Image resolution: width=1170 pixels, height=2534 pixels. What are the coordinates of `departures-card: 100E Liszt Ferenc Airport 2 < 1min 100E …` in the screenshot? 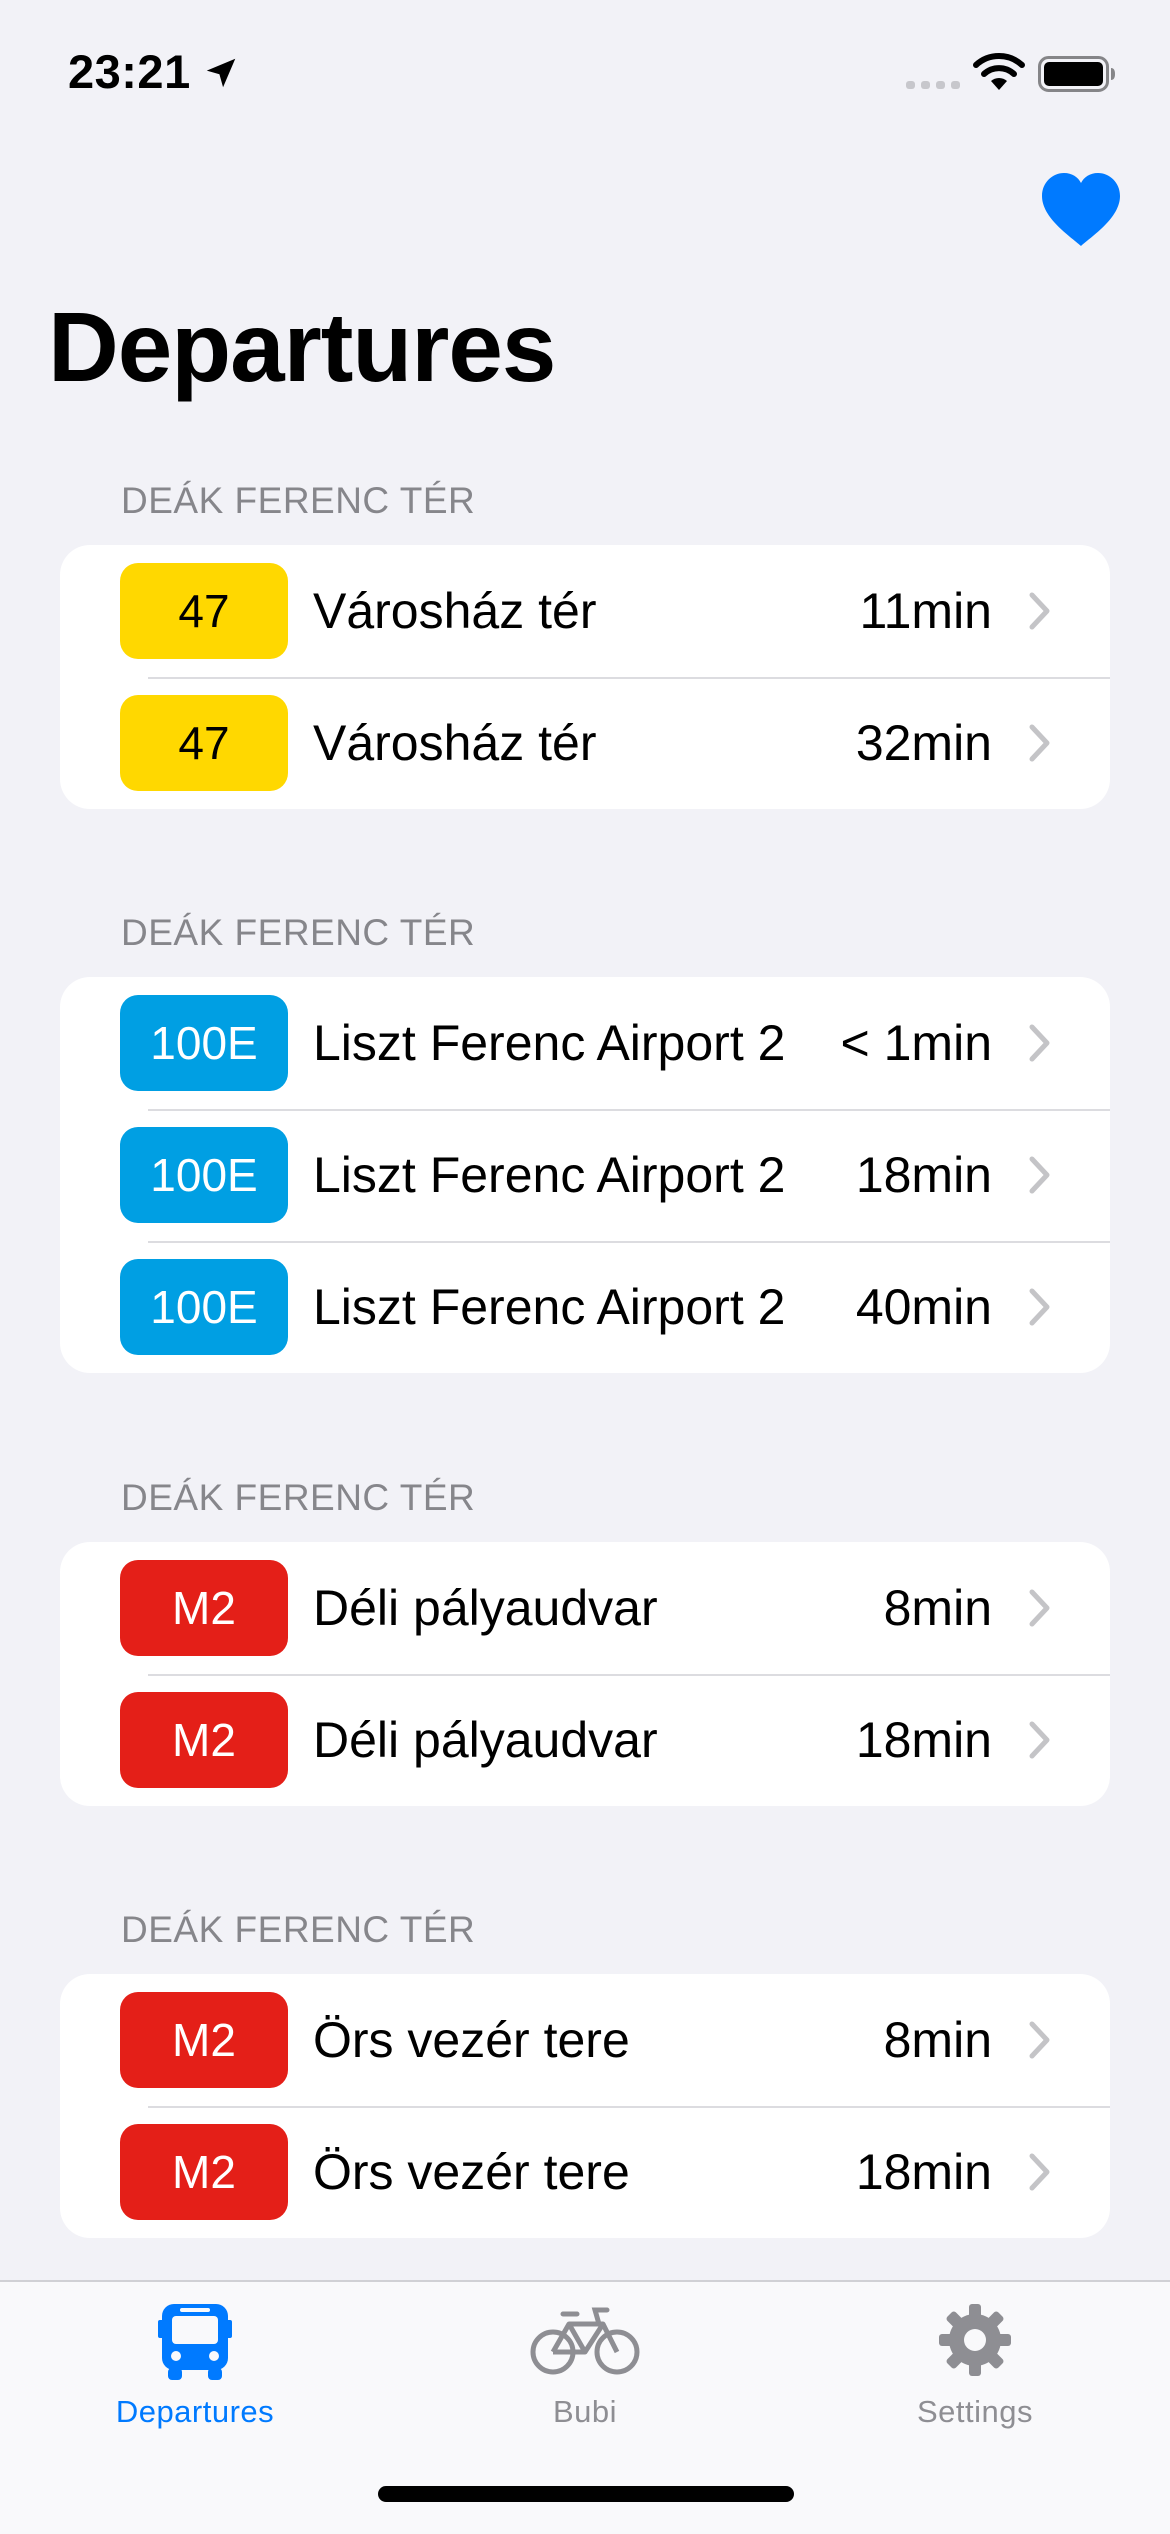 It's located at (585, 1175).